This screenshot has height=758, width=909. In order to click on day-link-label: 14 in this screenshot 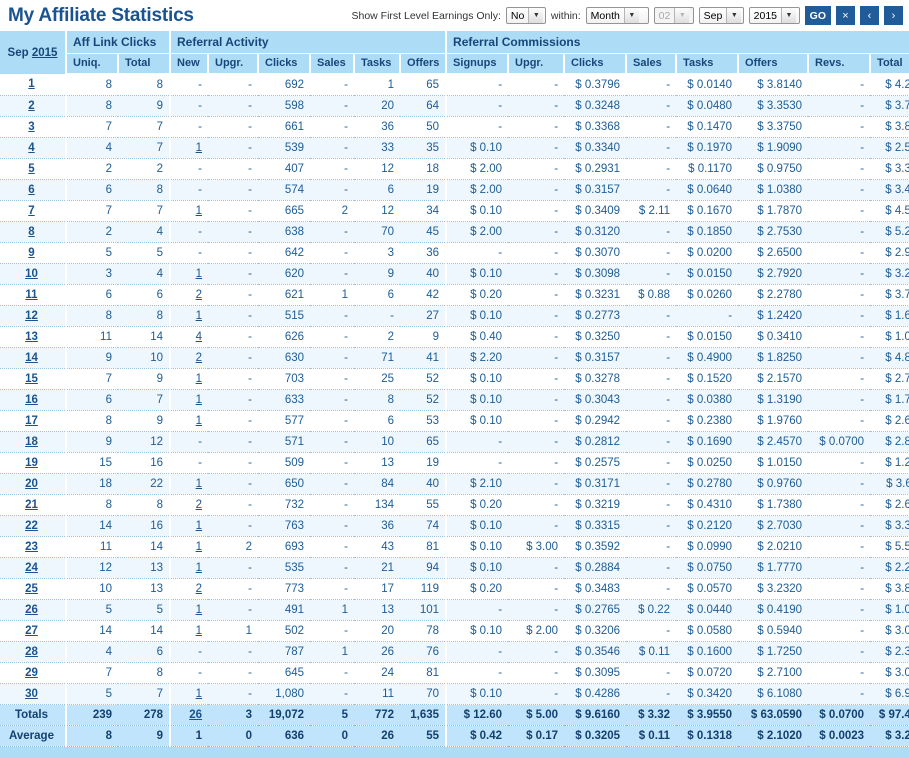, I will do `click(31, 358)`.